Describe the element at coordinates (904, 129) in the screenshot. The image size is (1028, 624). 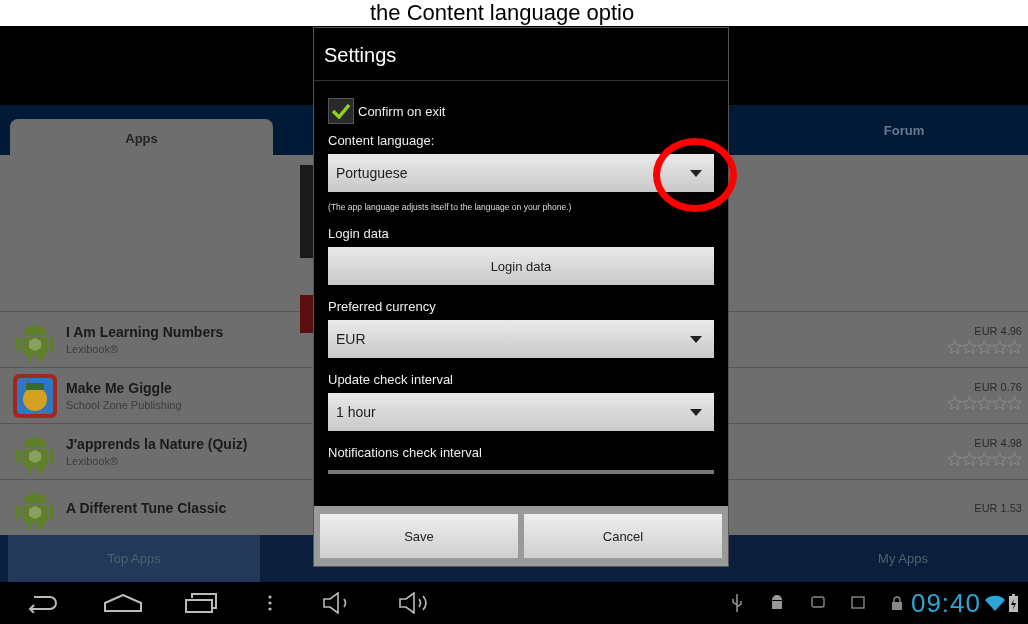
I see `tab: Forum` at that location.